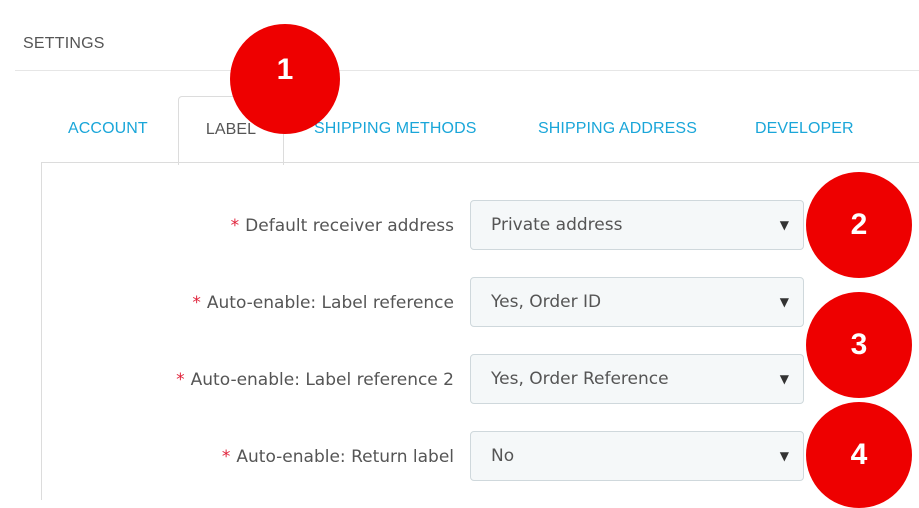  Describe the element at coordinates (467, 35) in the screenshot. I see `panel-heading: SETTINGS` at that location.